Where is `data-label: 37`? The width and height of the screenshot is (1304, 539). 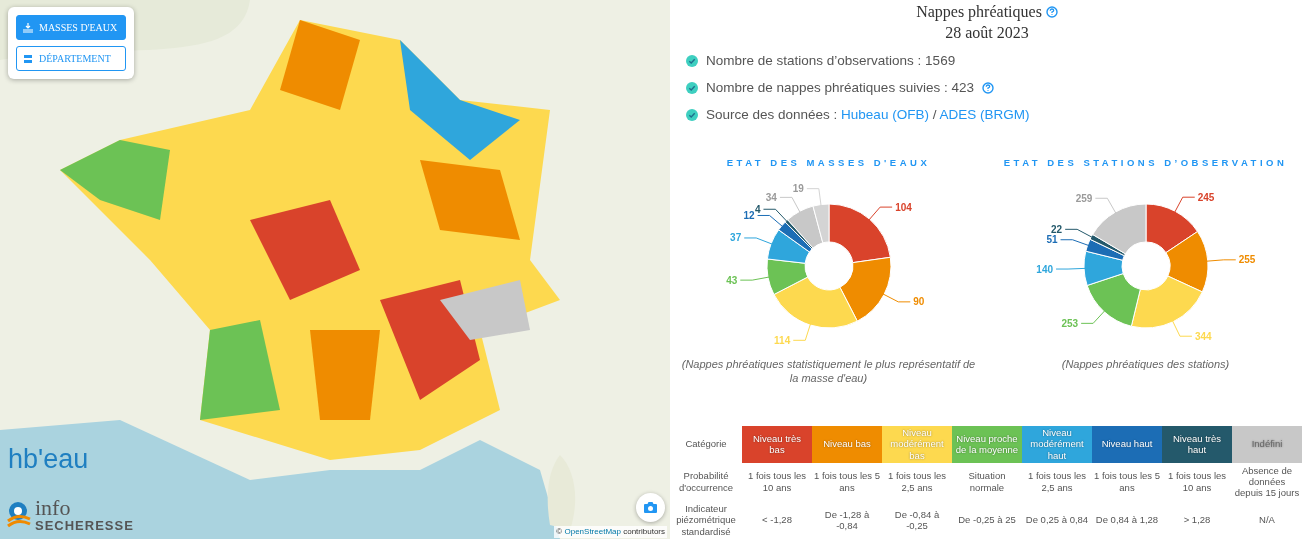
data-label: 37 is located at coordinates (735, 238).